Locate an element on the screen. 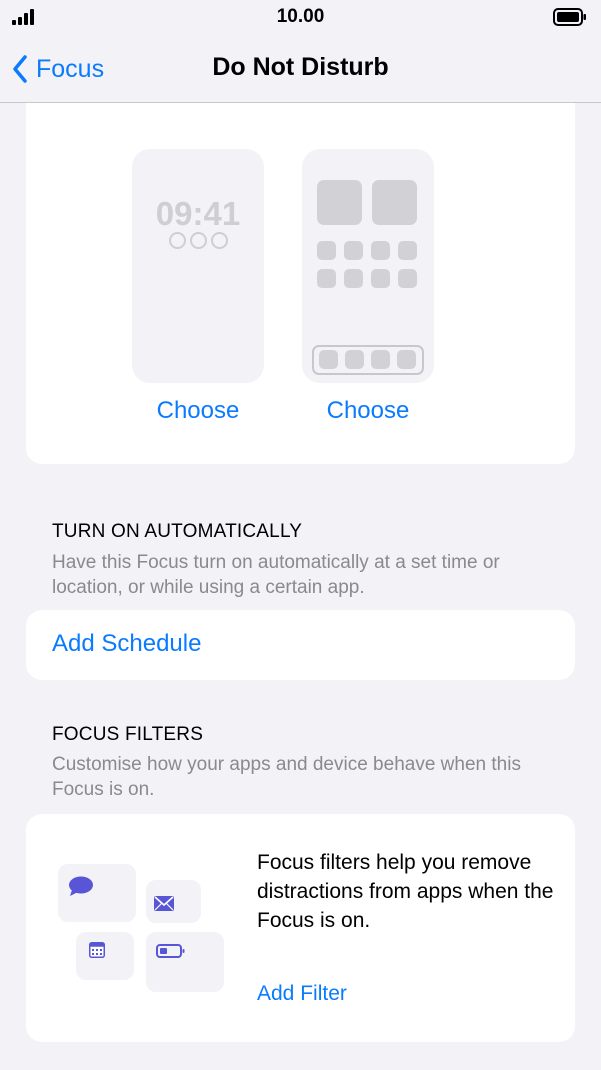 The width and height of the screenshot is (601, 1070). lock-screen-widgets is located at coordinates (198, 243).